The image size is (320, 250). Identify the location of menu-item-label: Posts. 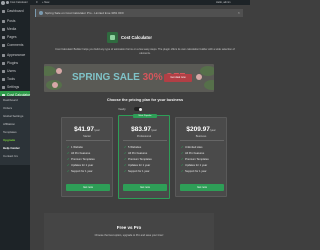
(11, 21).